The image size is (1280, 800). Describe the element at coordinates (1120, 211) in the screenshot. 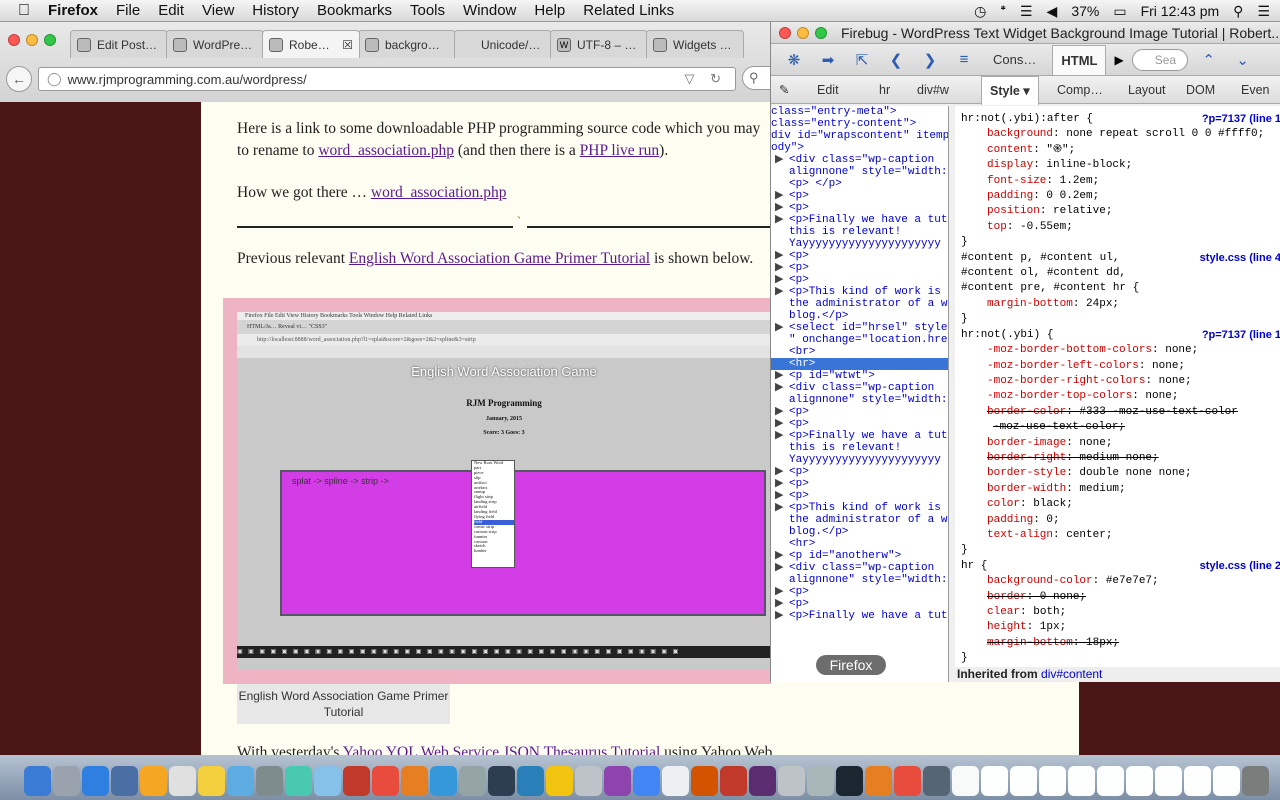

I see `css-property: position: relative;` at that location.